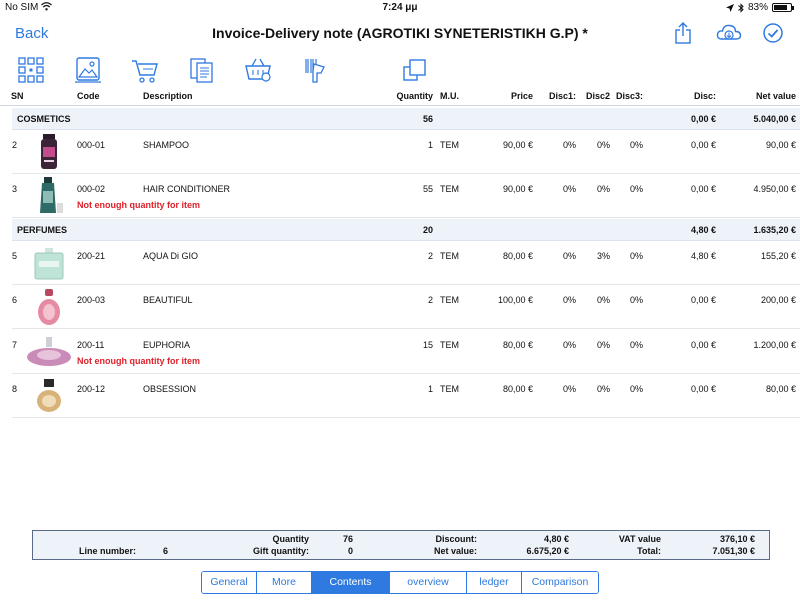 The image size is (800, 600). What do you see at coordinates (91, 256) in the screenshot?
I see `row-code: 200-21` at bounding box center [91, 256].